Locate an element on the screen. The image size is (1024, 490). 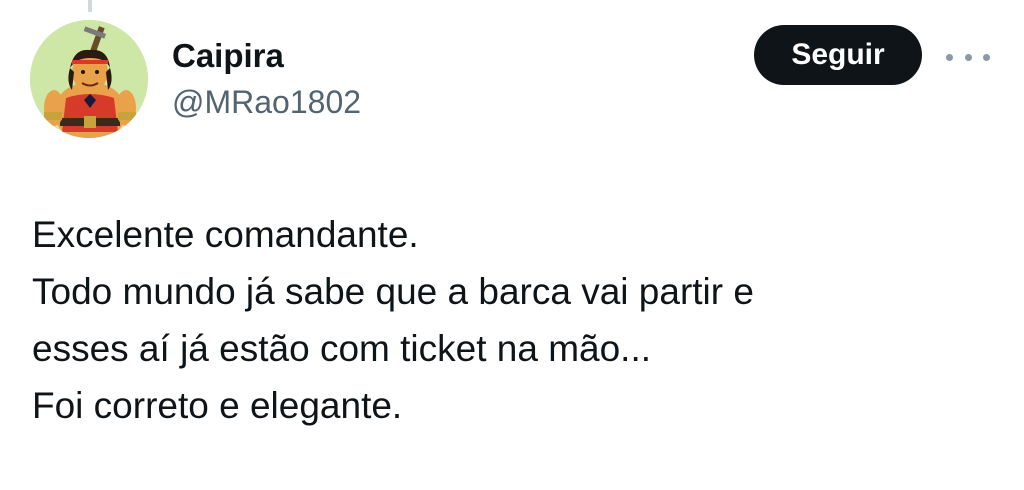
tweet-text-line: Excelente comandante. is located at coordinates (225, 234).